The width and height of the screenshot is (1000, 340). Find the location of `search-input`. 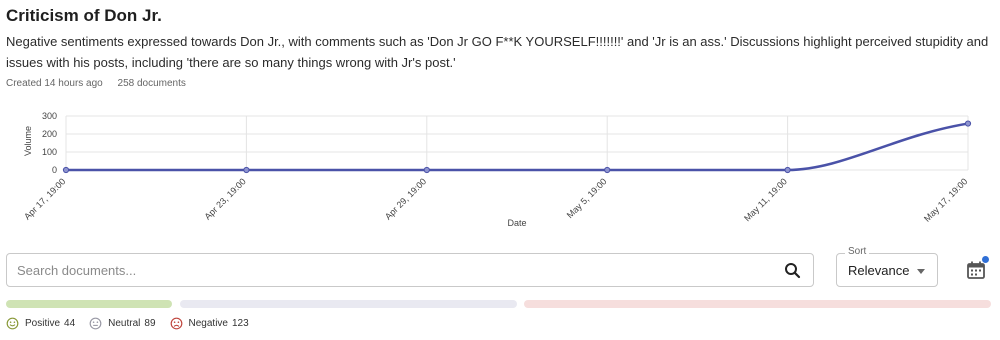

search-input is located at coordinates (387, 270).